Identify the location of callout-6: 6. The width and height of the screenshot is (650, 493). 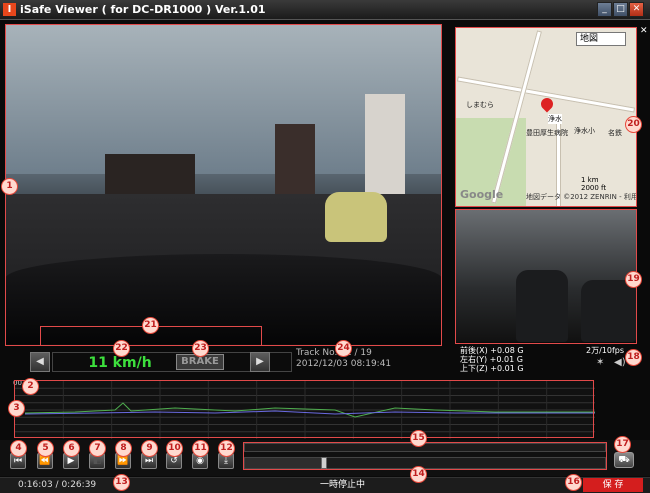
(71, 448).